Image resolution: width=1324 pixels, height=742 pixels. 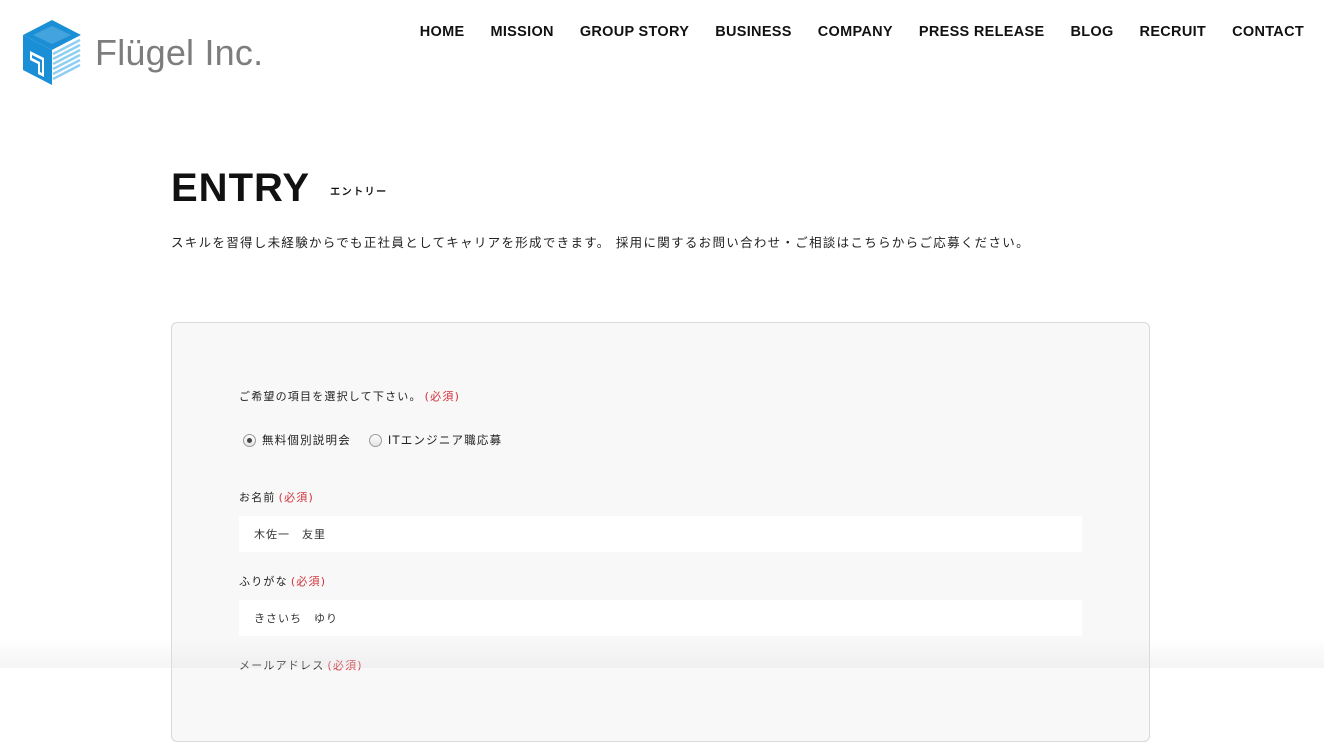 What do you see at coordinates (445, 440) in the screenshot?
I see `radio-engineer-label: ITエンジニア職応募` at bounding box center [445, 440].